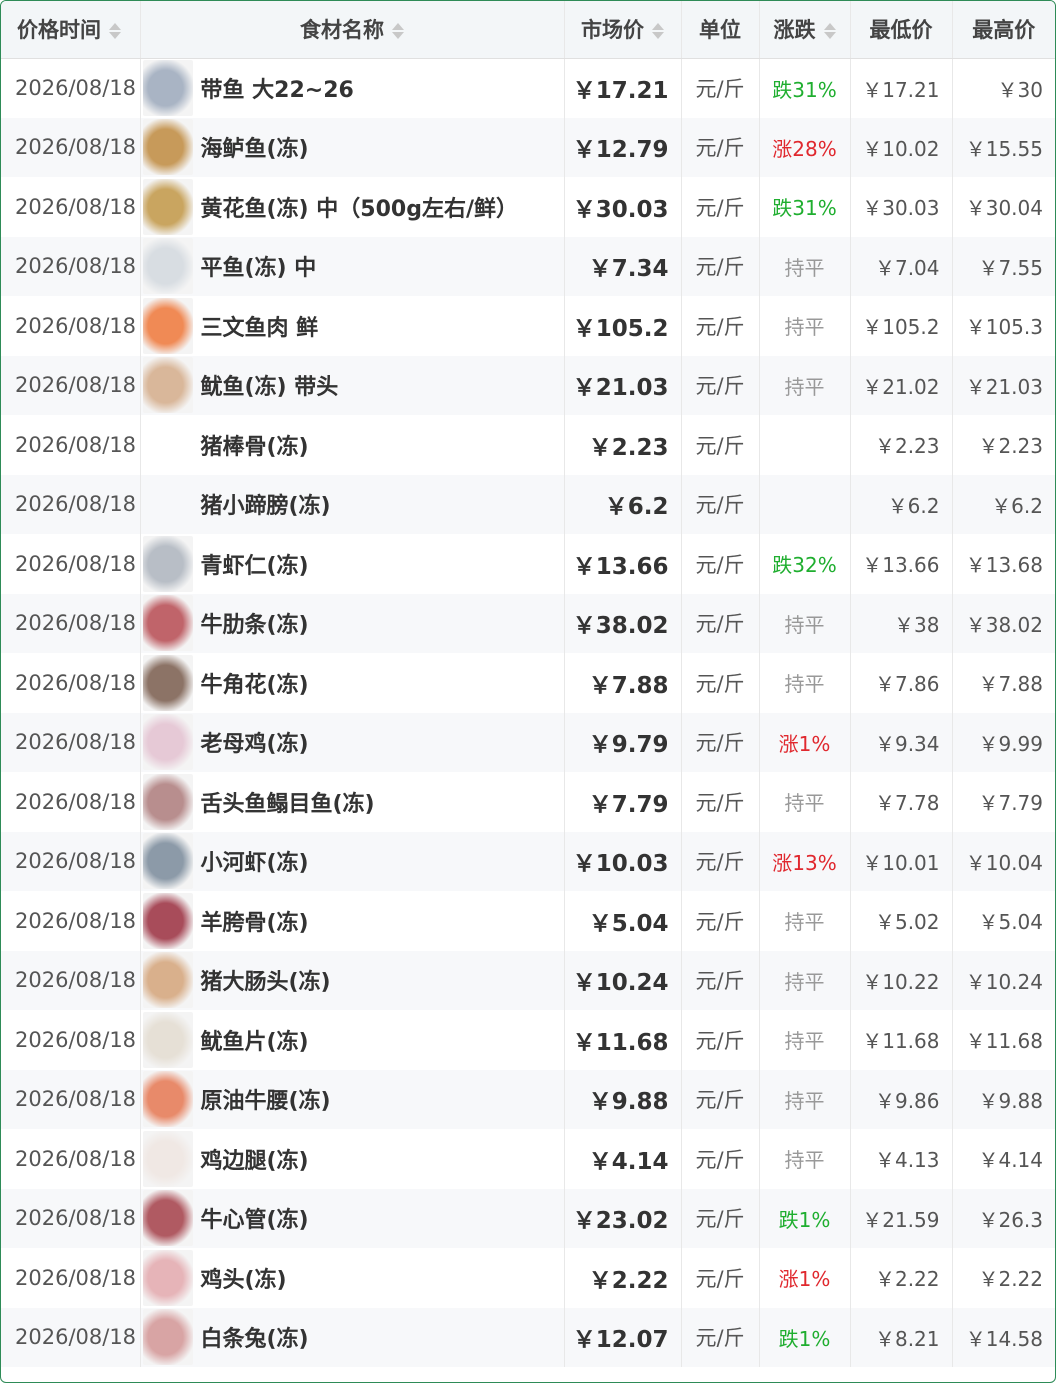 This screenshot has width=1056, height=1383. What do you see at coordinates (260, 328) in the screenshot?
I see `food-name: 三文鱼肉 鲜` at bounding box center [260, 328].